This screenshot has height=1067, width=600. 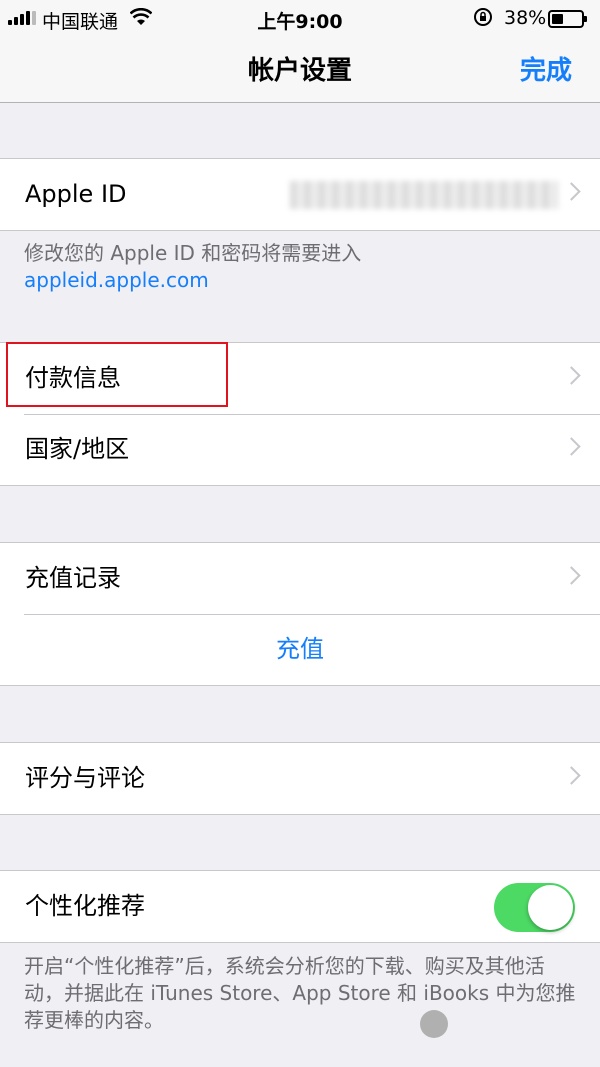 What do you see at coordinates (300, 578) in the screenshot?
I see `purchase-history-row: 充值记录` at bounding box center [300, 578].